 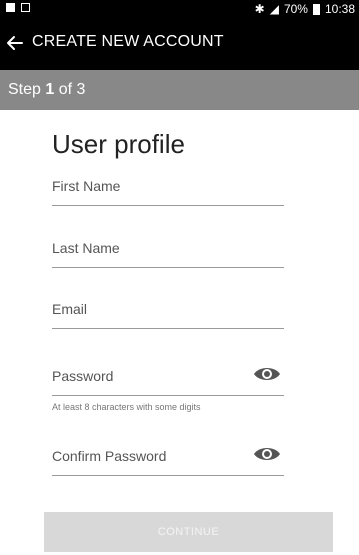 I want to click on password-underline, so click(x=168, y=395).